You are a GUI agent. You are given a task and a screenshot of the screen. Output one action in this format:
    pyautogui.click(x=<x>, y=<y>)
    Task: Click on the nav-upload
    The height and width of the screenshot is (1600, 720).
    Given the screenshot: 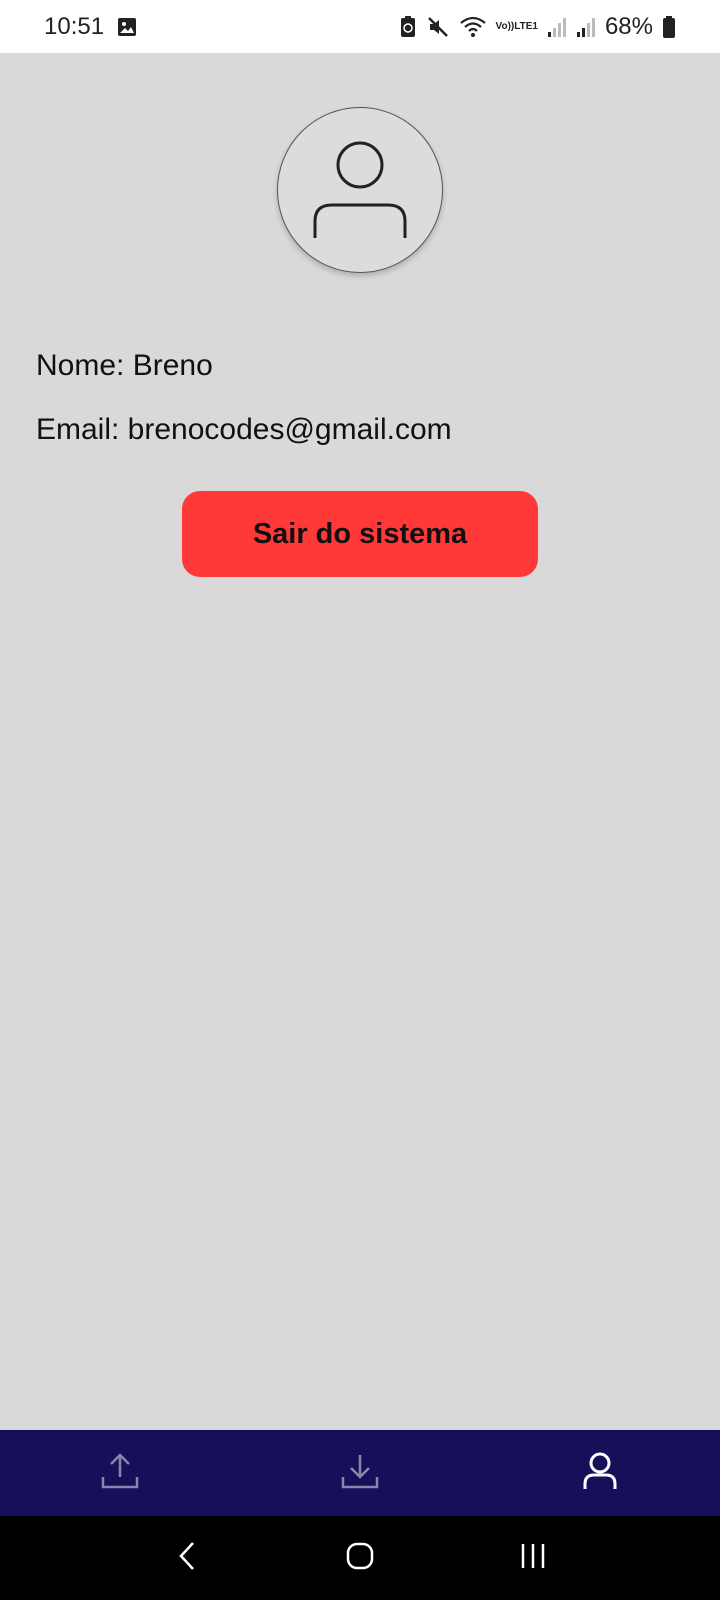 What is the action you would take?
    pyautogui.click(x=120, y=1473)
    